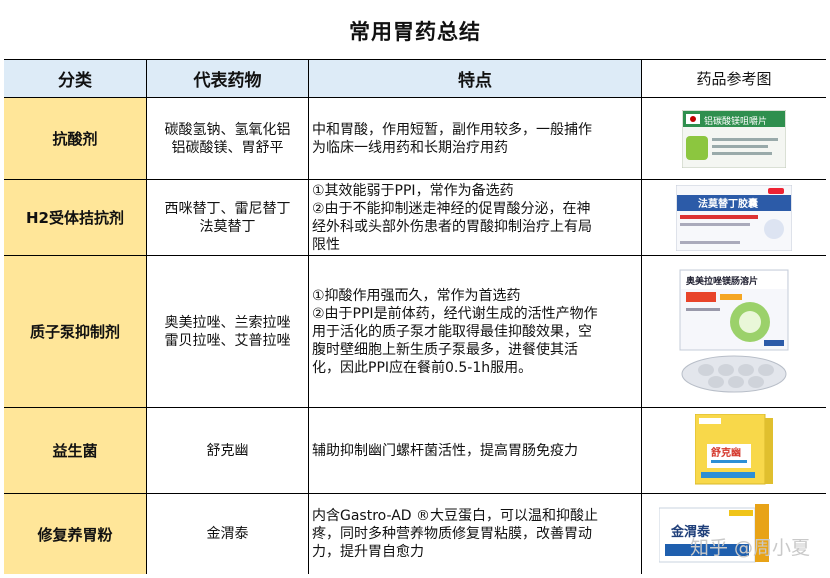 This screenshot has width=830, height=578. Describe the element at coordinates (368, 552) in the screenshot. I see `feature-line: 力，提升胃自愈力` at that location.